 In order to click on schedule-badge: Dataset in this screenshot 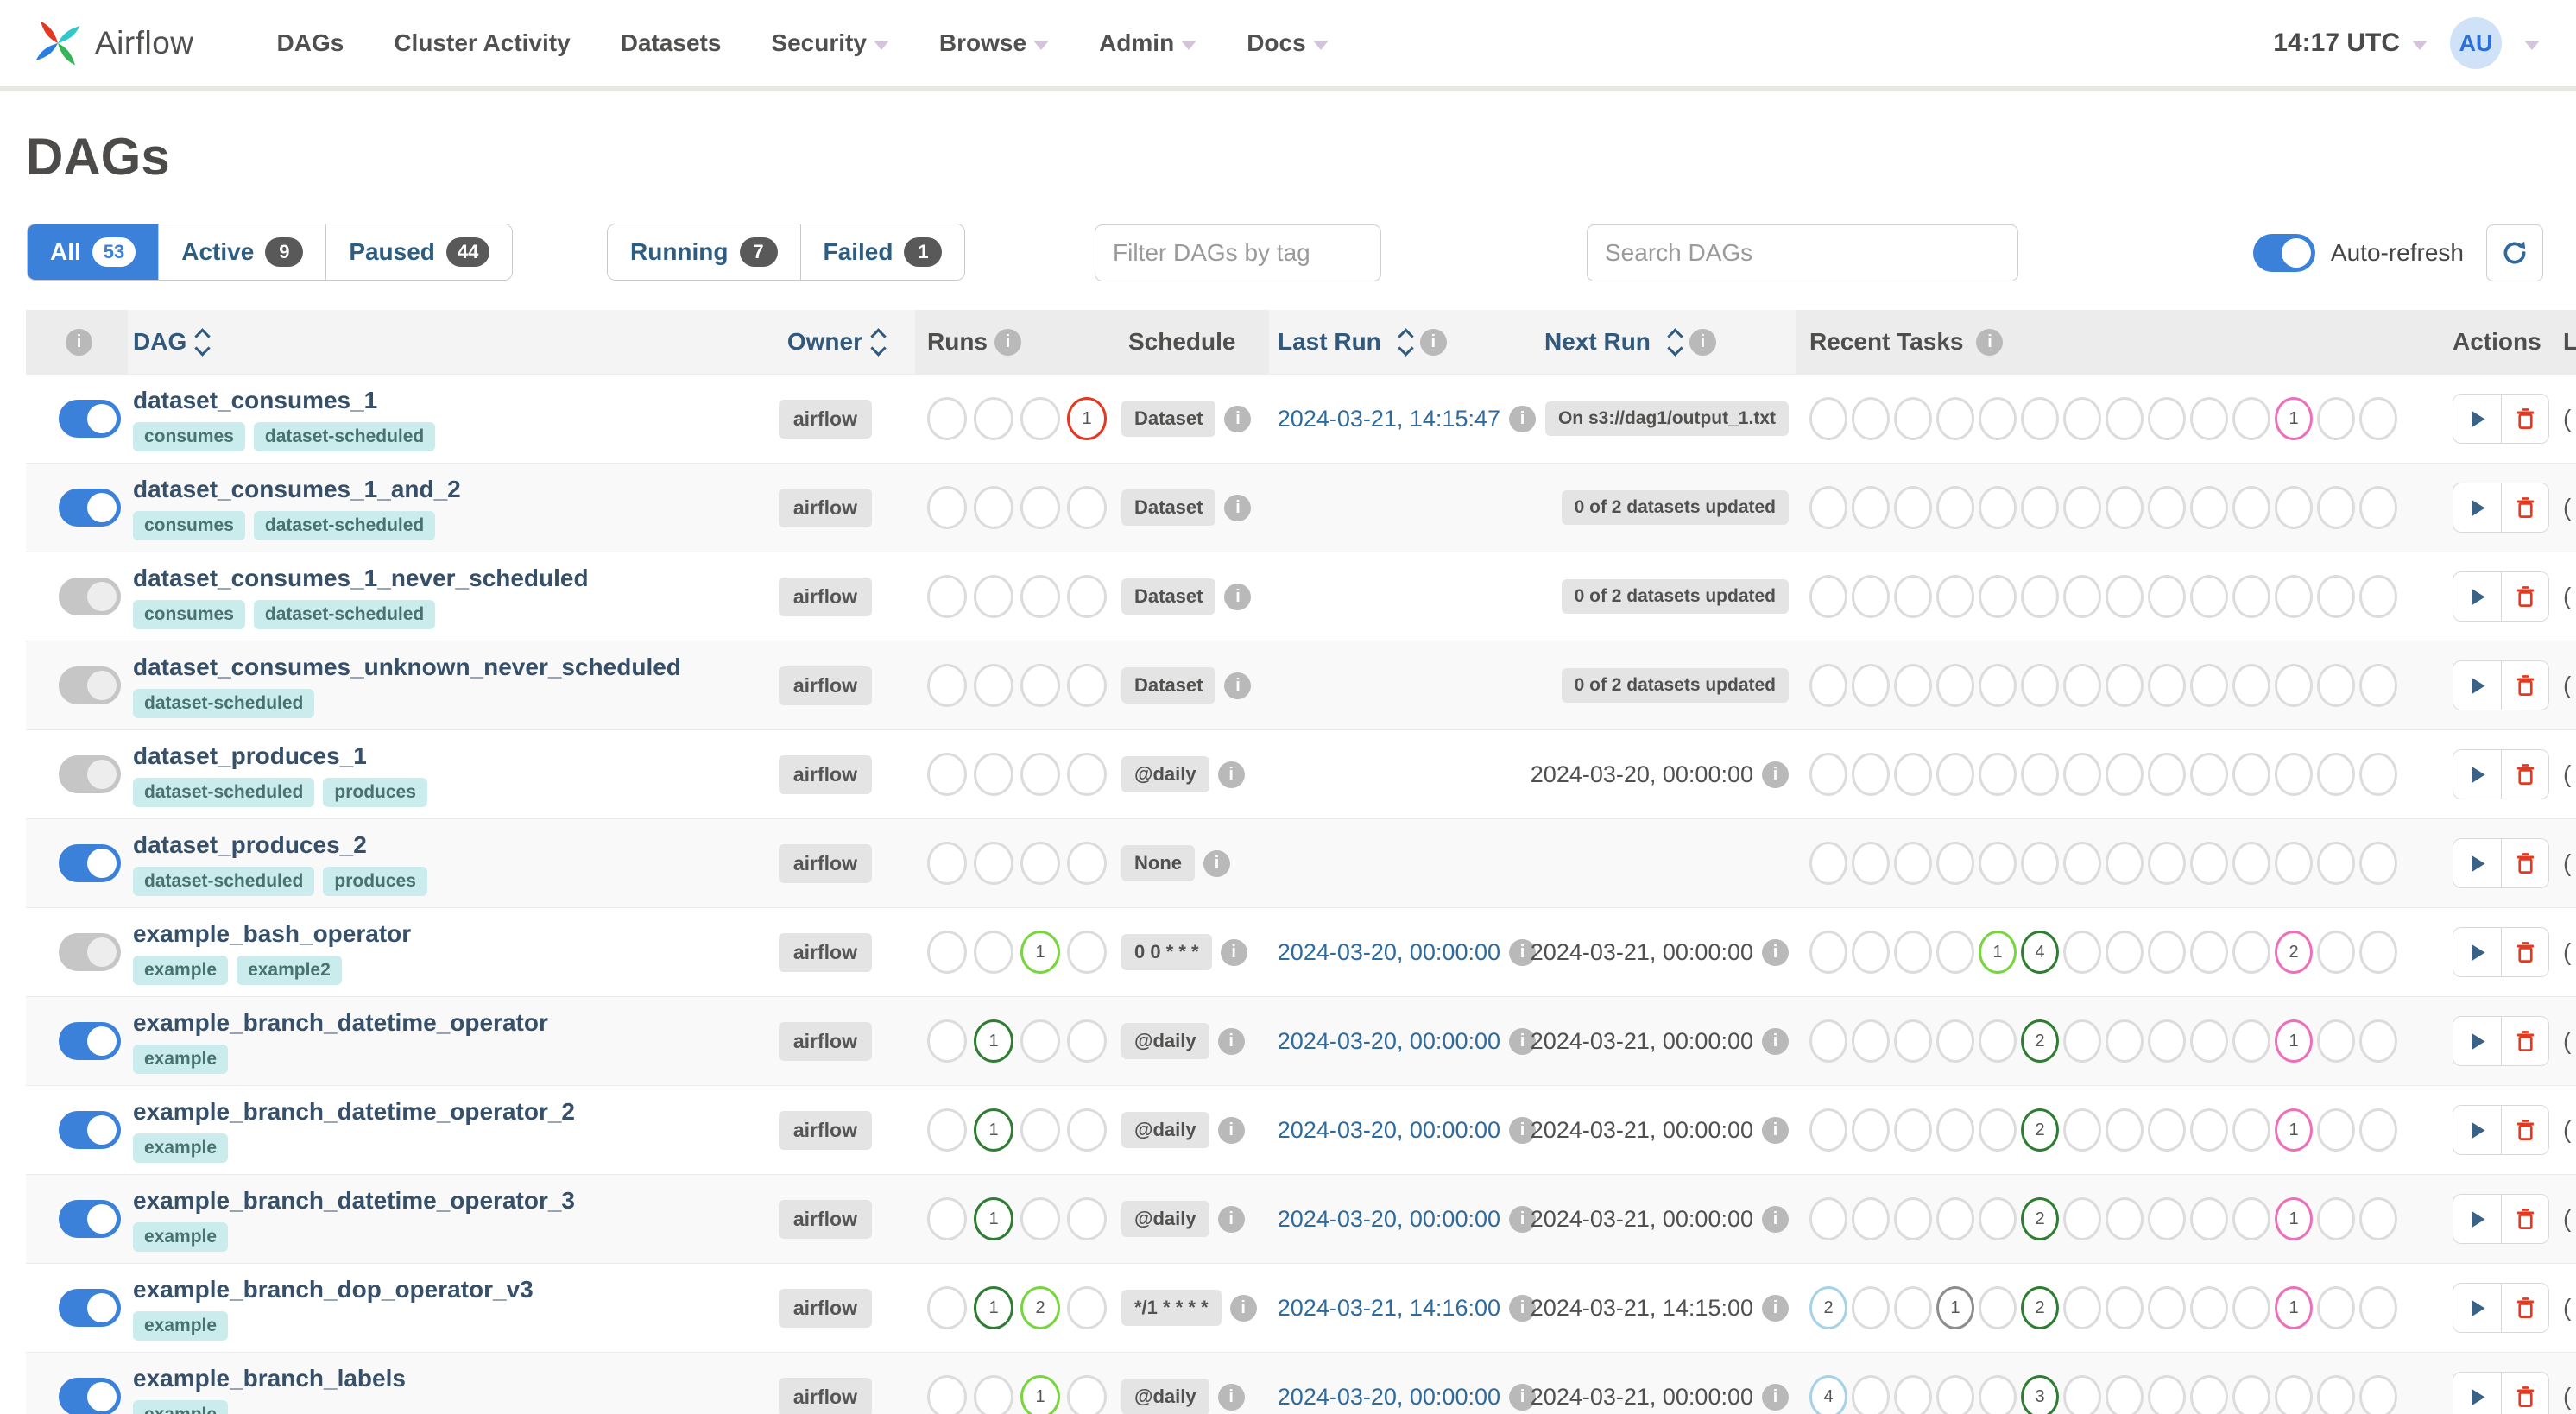, I will do `click(1168, 419)`.